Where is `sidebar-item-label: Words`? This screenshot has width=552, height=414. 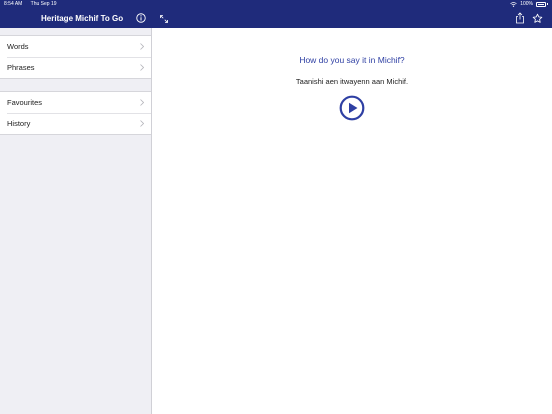 sidebar-item-label: Words is located at coordinates (18, 46).